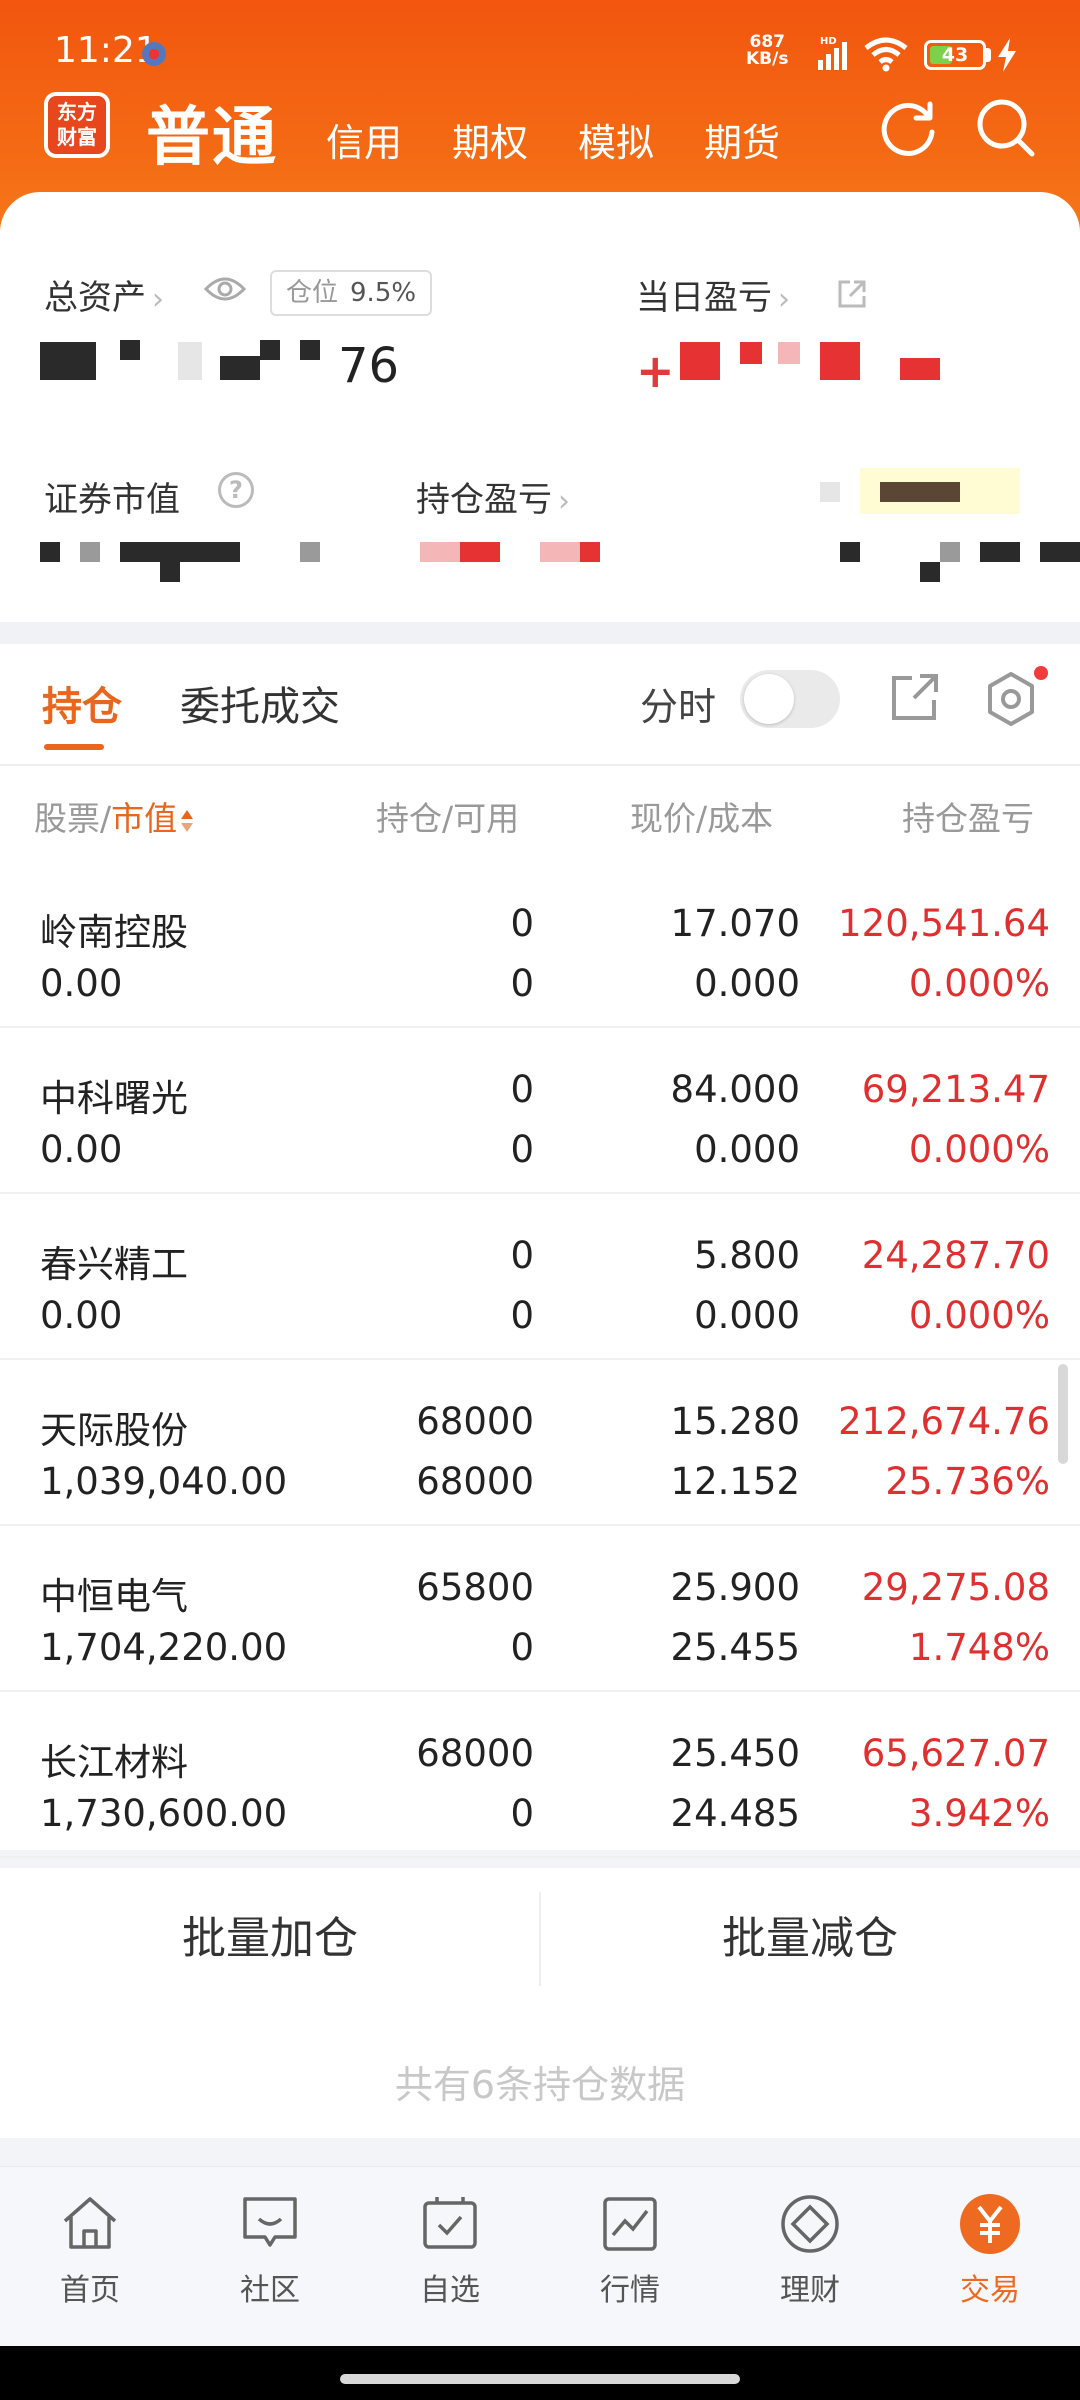  Describe the element at coordinates (270, 2250) in the screenshot. I see `nav-community: 社区` at that location.